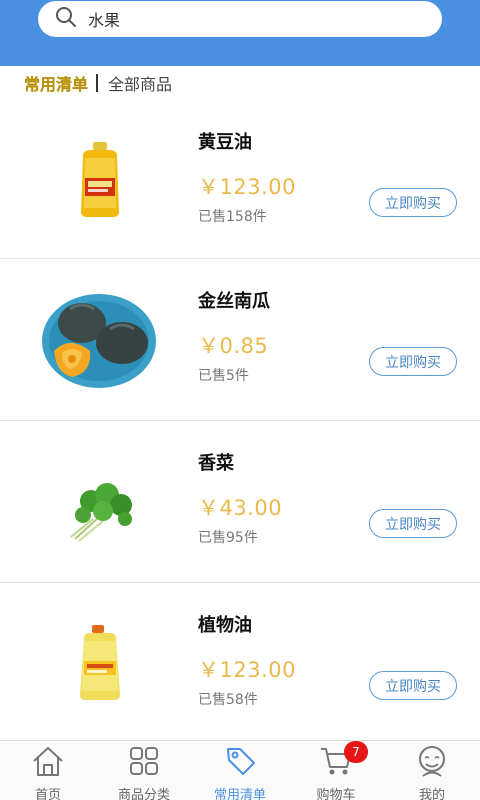 This screenshot has width=480, height=800. Describe the element at coordinates (99, 341) in the screenshot. I see `pumpkin-image` at that location.